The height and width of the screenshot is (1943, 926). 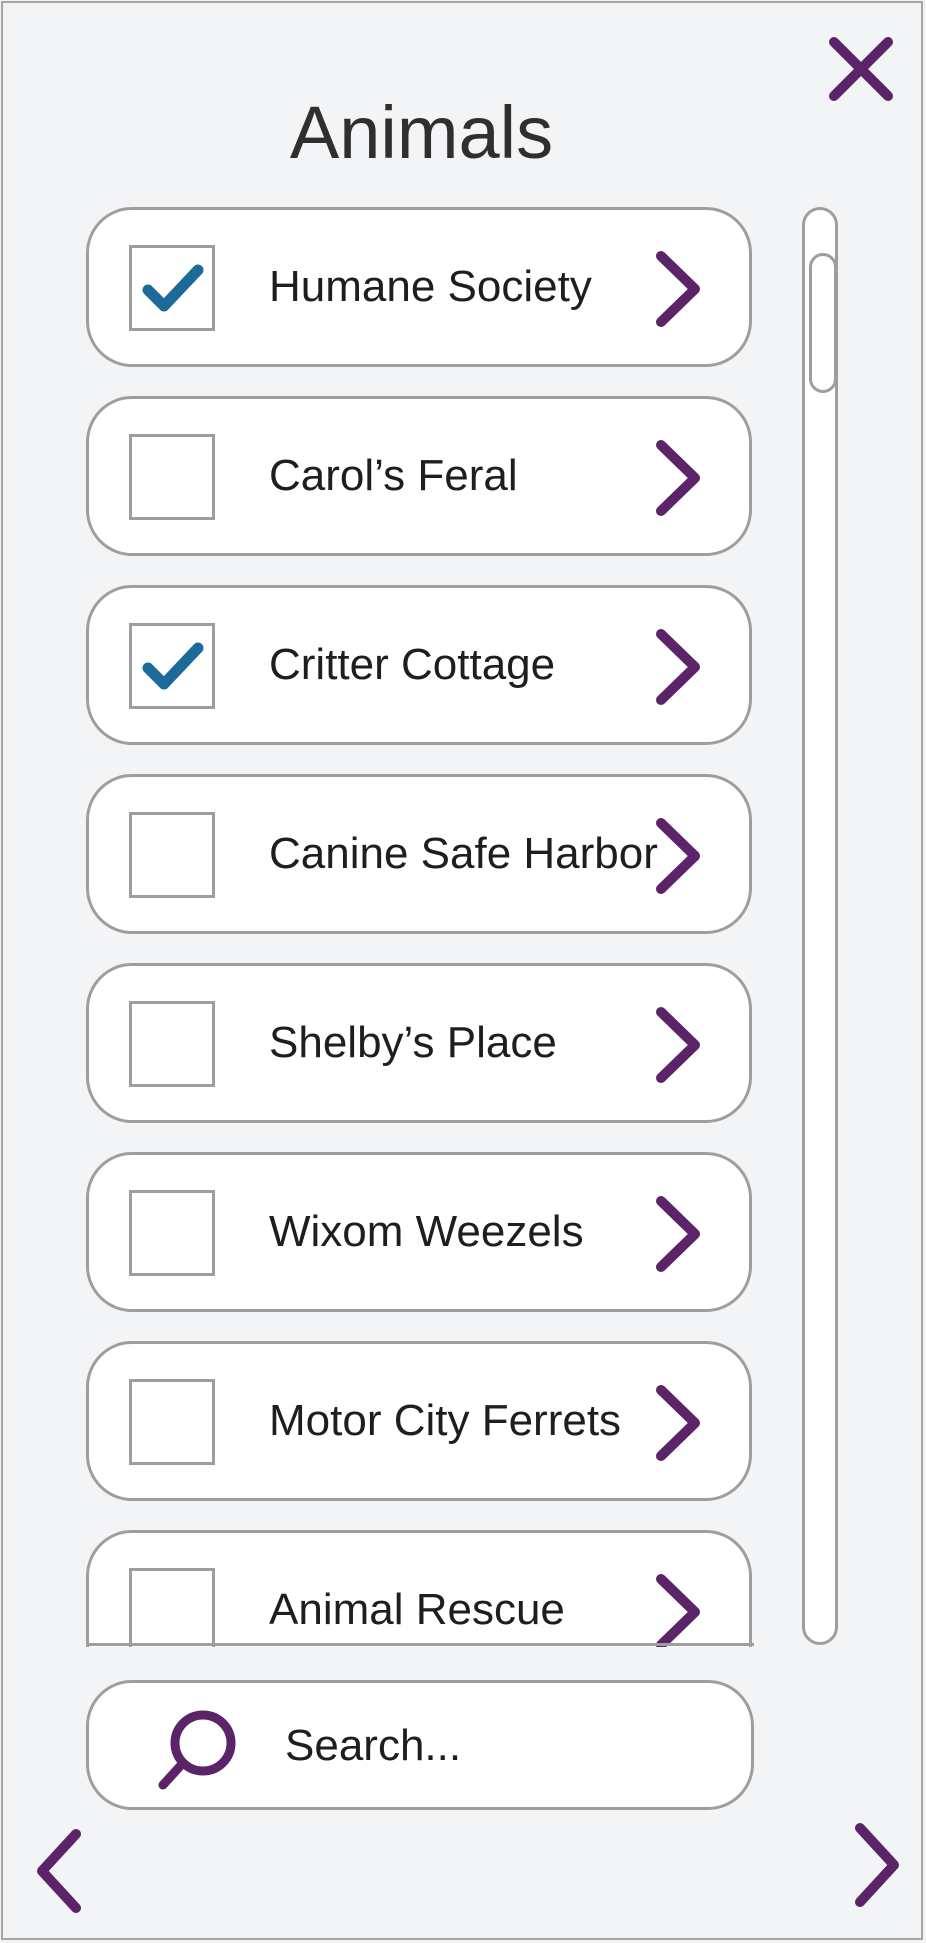 I want to click on list-item: Animal Rescue, so click(x=419, y=1588).